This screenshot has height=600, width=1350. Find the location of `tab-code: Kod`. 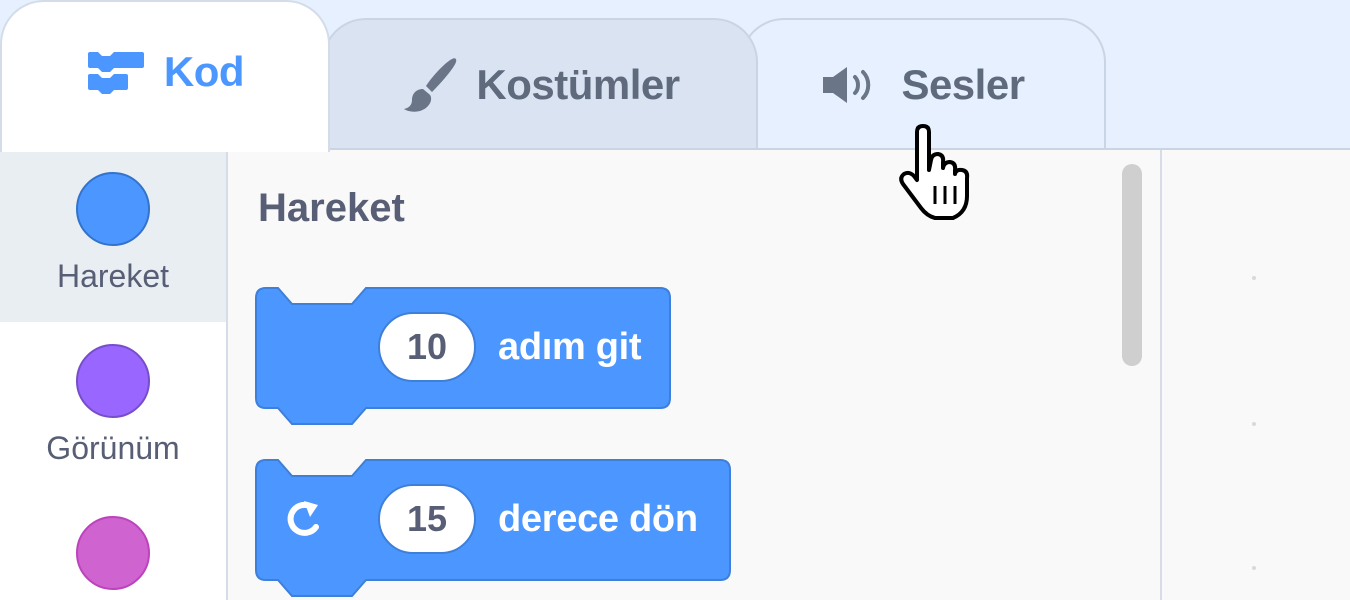

tab-code: Kod is located at coordinates (165, 76).